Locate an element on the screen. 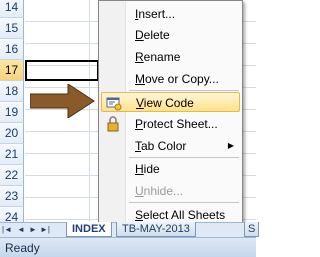 This screenshot has width=320, height=257. row-number: 19 is located at coordinates (11, 112).